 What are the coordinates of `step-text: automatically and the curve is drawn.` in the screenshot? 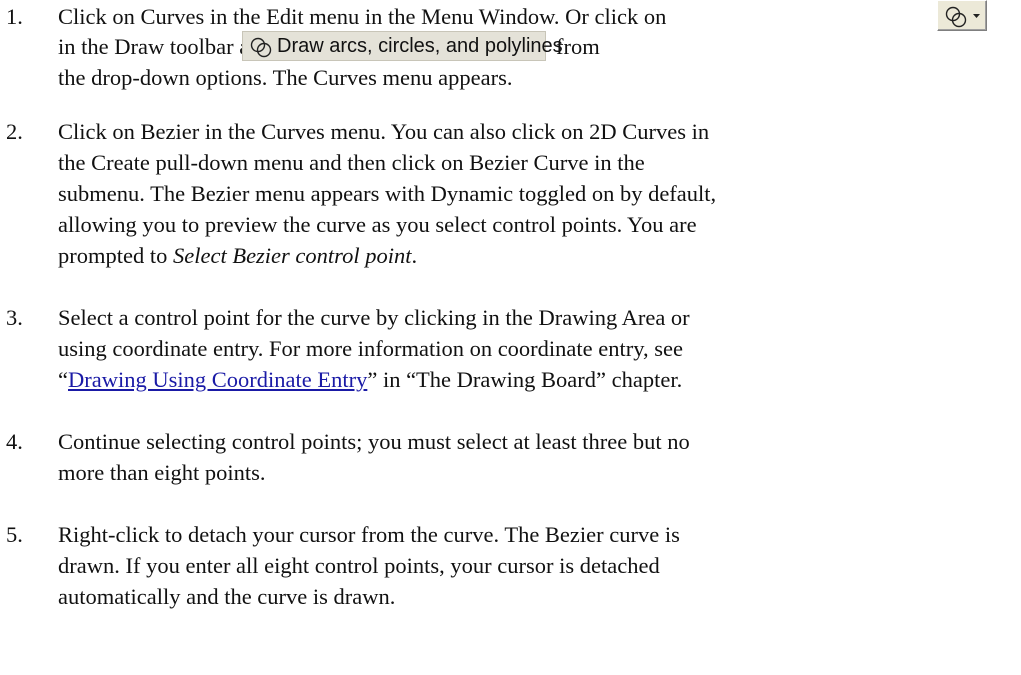 It's located at (227, 596).